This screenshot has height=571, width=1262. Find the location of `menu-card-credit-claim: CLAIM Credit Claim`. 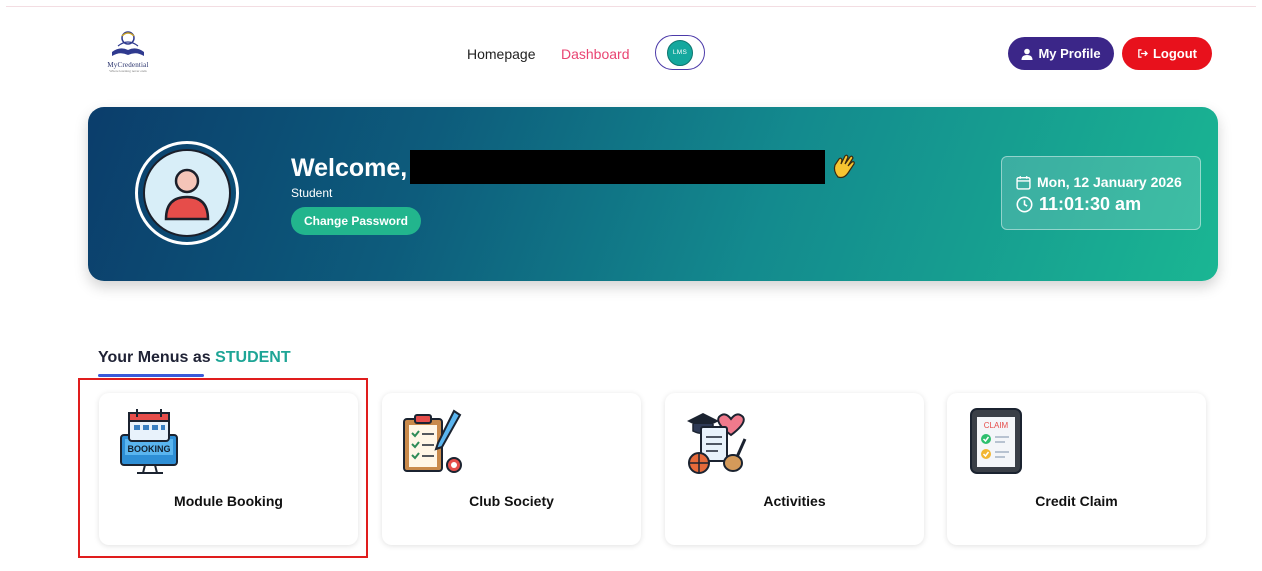

menu-card-credit-claim: CLAIM Credit Claim is located at coordinates (1076, 469).